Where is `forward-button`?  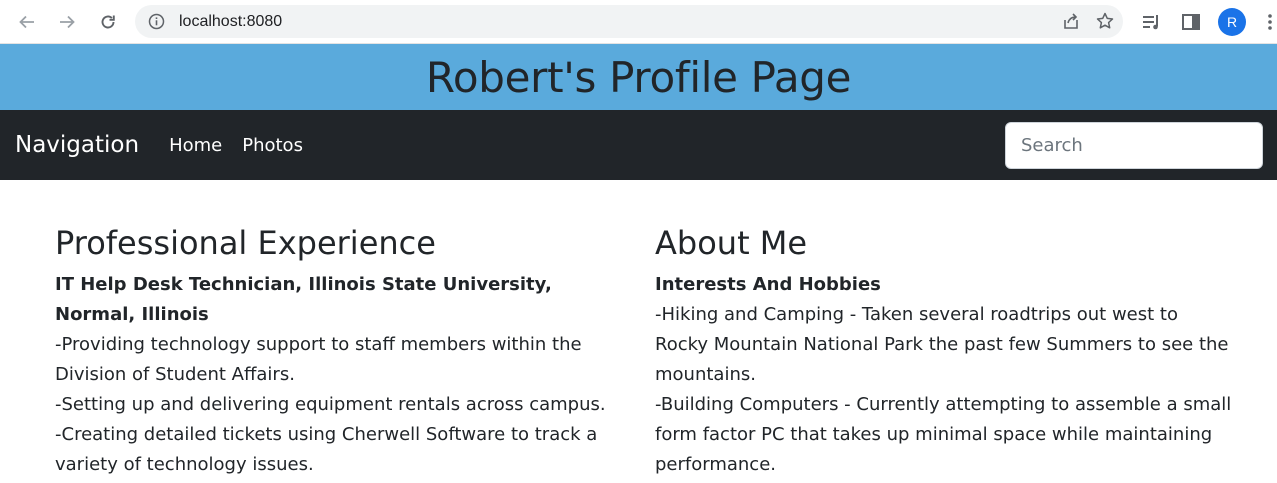
forward-button is located at coordinates (67, 22).